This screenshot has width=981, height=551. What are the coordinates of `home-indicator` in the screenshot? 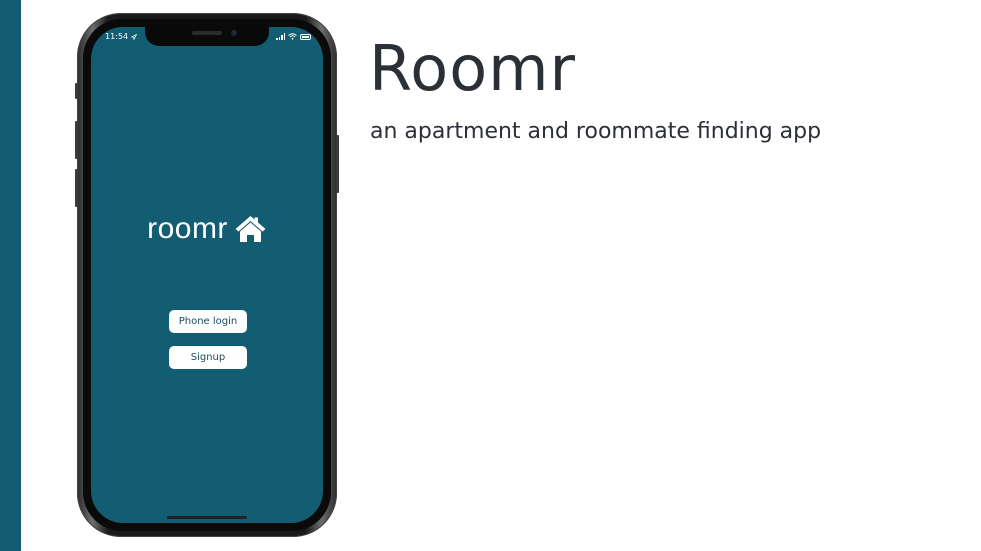 It's located at (207, 517).